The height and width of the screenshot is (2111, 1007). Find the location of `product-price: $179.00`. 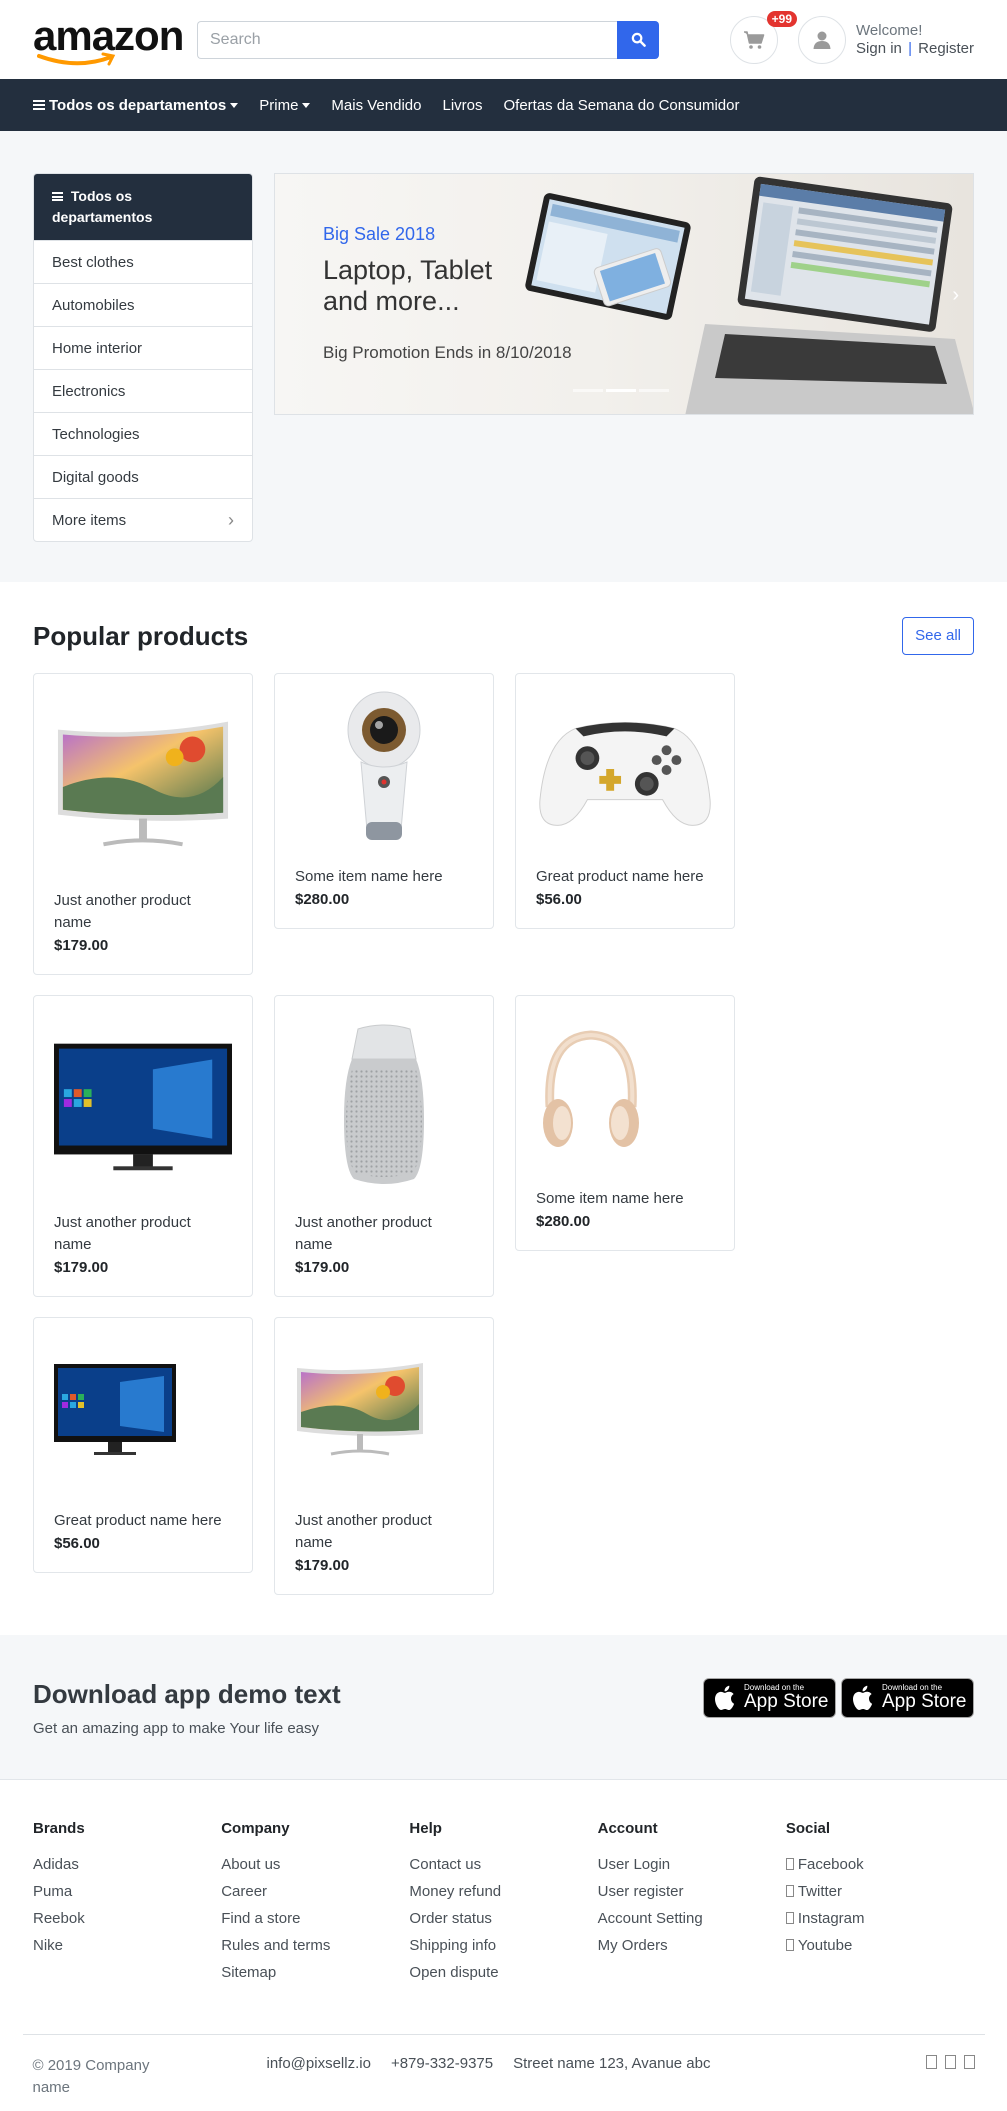

product-price: $179.00 is located at coordinates (322, 1267).